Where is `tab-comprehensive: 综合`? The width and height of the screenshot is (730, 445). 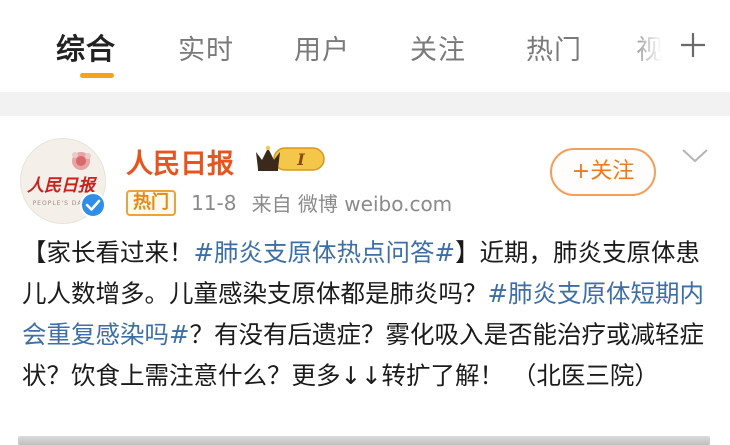 tab-comprehensive: 综合 is located at coordinates (86, 47).